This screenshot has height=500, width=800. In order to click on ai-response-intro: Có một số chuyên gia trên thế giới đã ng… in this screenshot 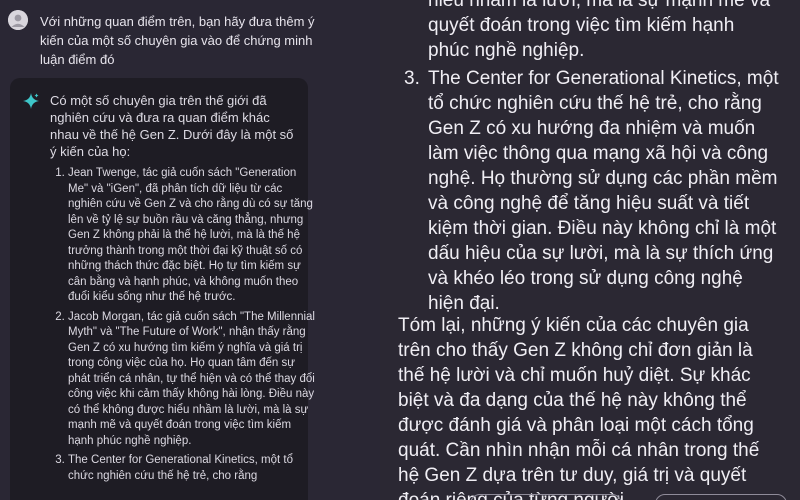, I will do `click(172, 126)`.